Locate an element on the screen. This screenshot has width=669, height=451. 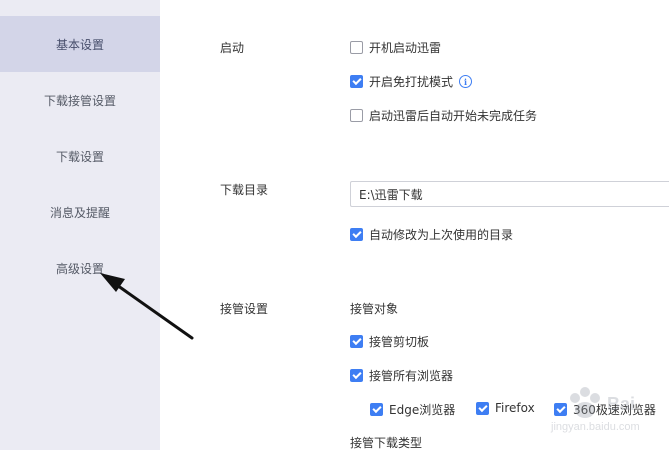
svg-text: Bai is located at coordinates (621, 404).